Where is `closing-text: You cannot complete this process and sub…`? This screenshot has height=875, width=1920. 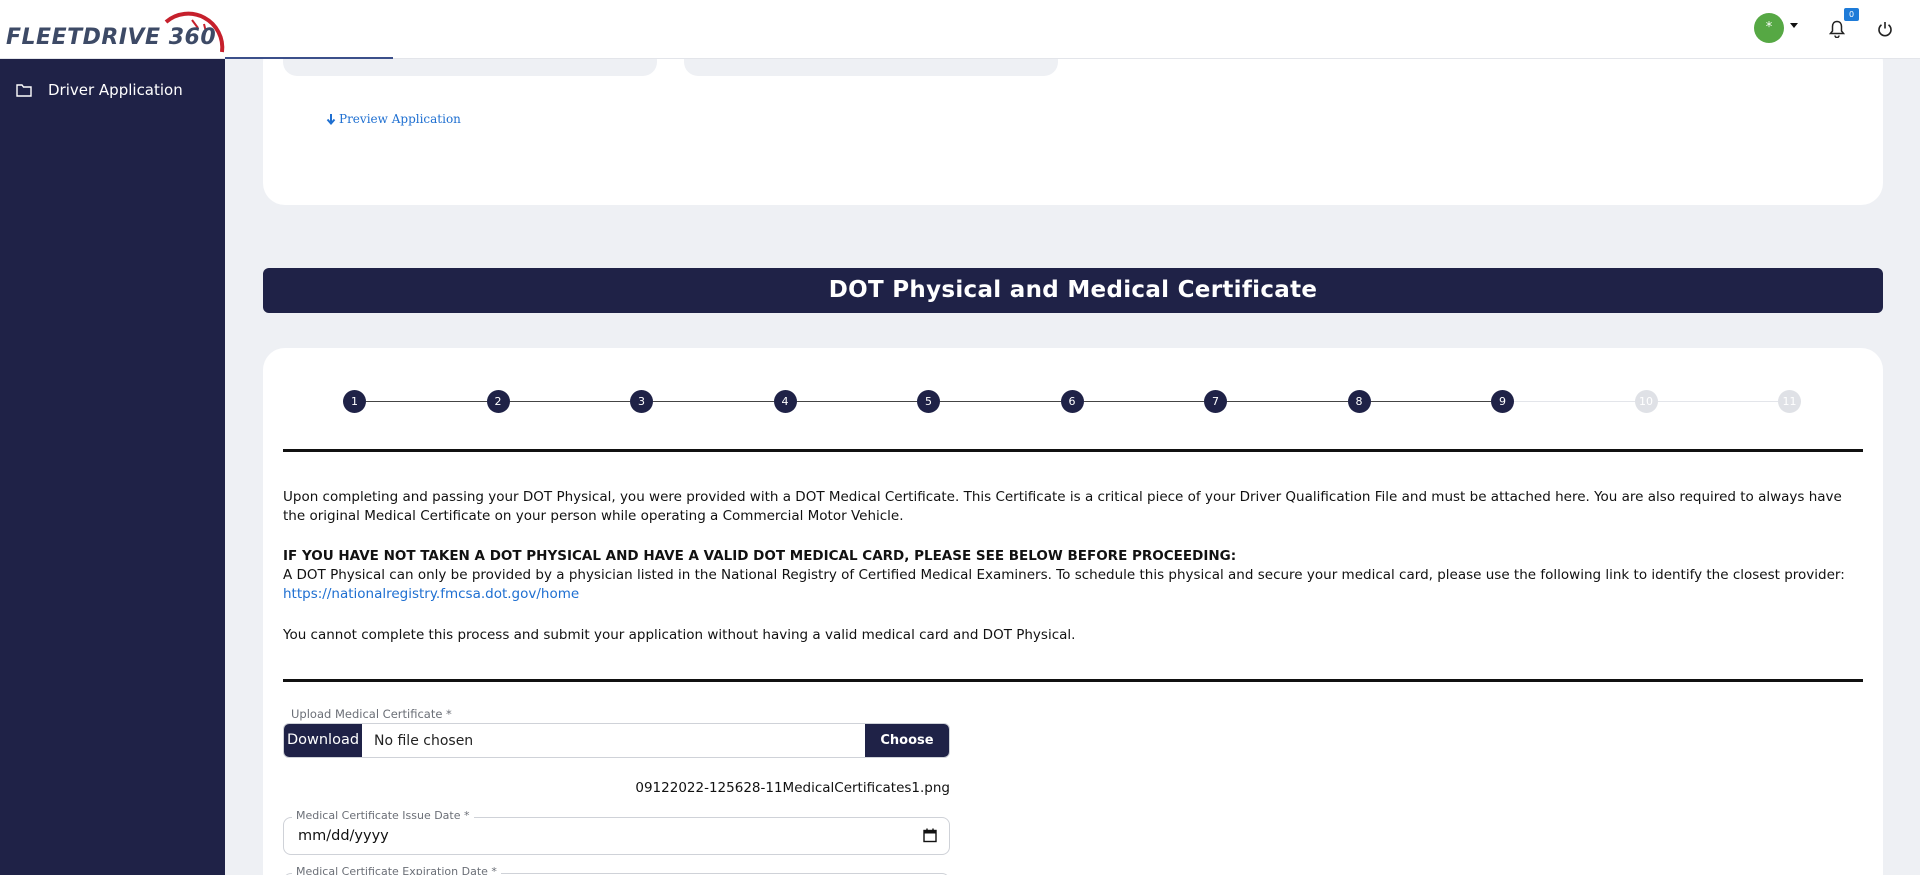 closing-text: You cannot complete this process and sub… is located at coordinates (679, 635).